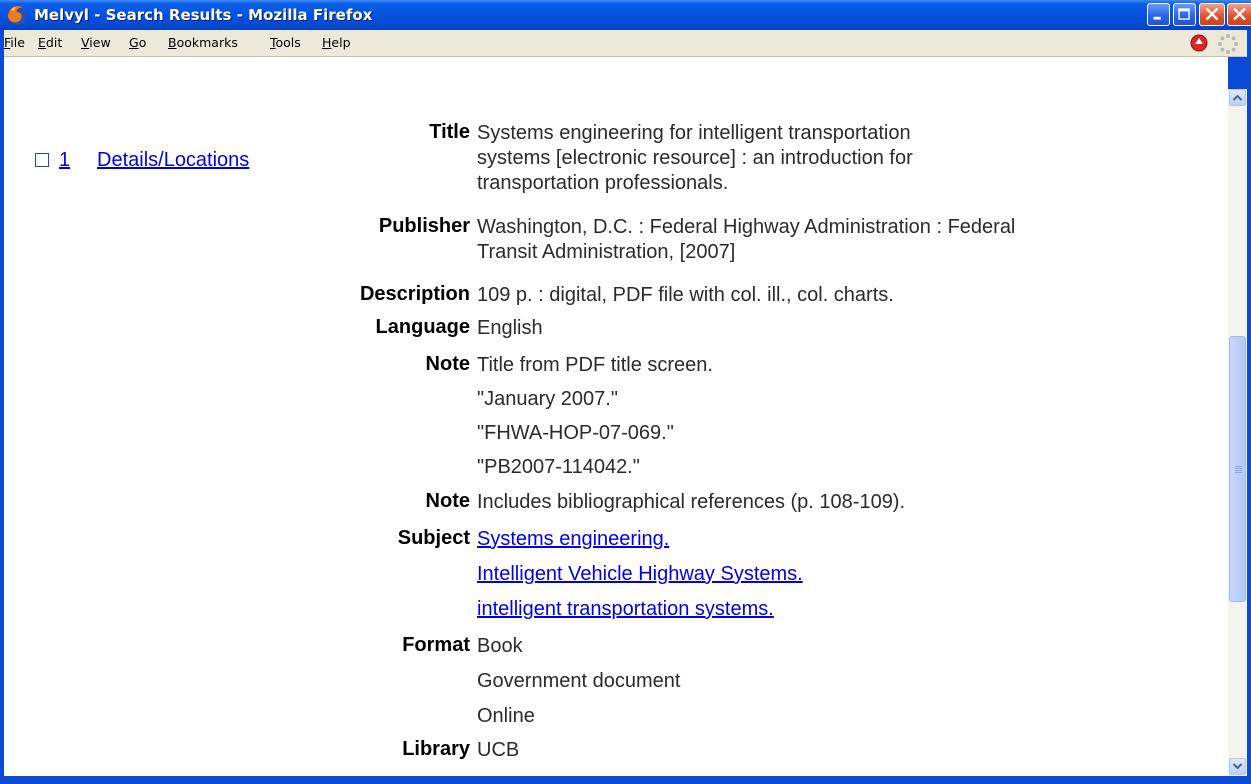 This screenshot has width=1251, height=784. What do you see at coordinates (603, 183) in the screenshot?
I see `title-line: transportation professionals.` at bounding box center [603, 183].